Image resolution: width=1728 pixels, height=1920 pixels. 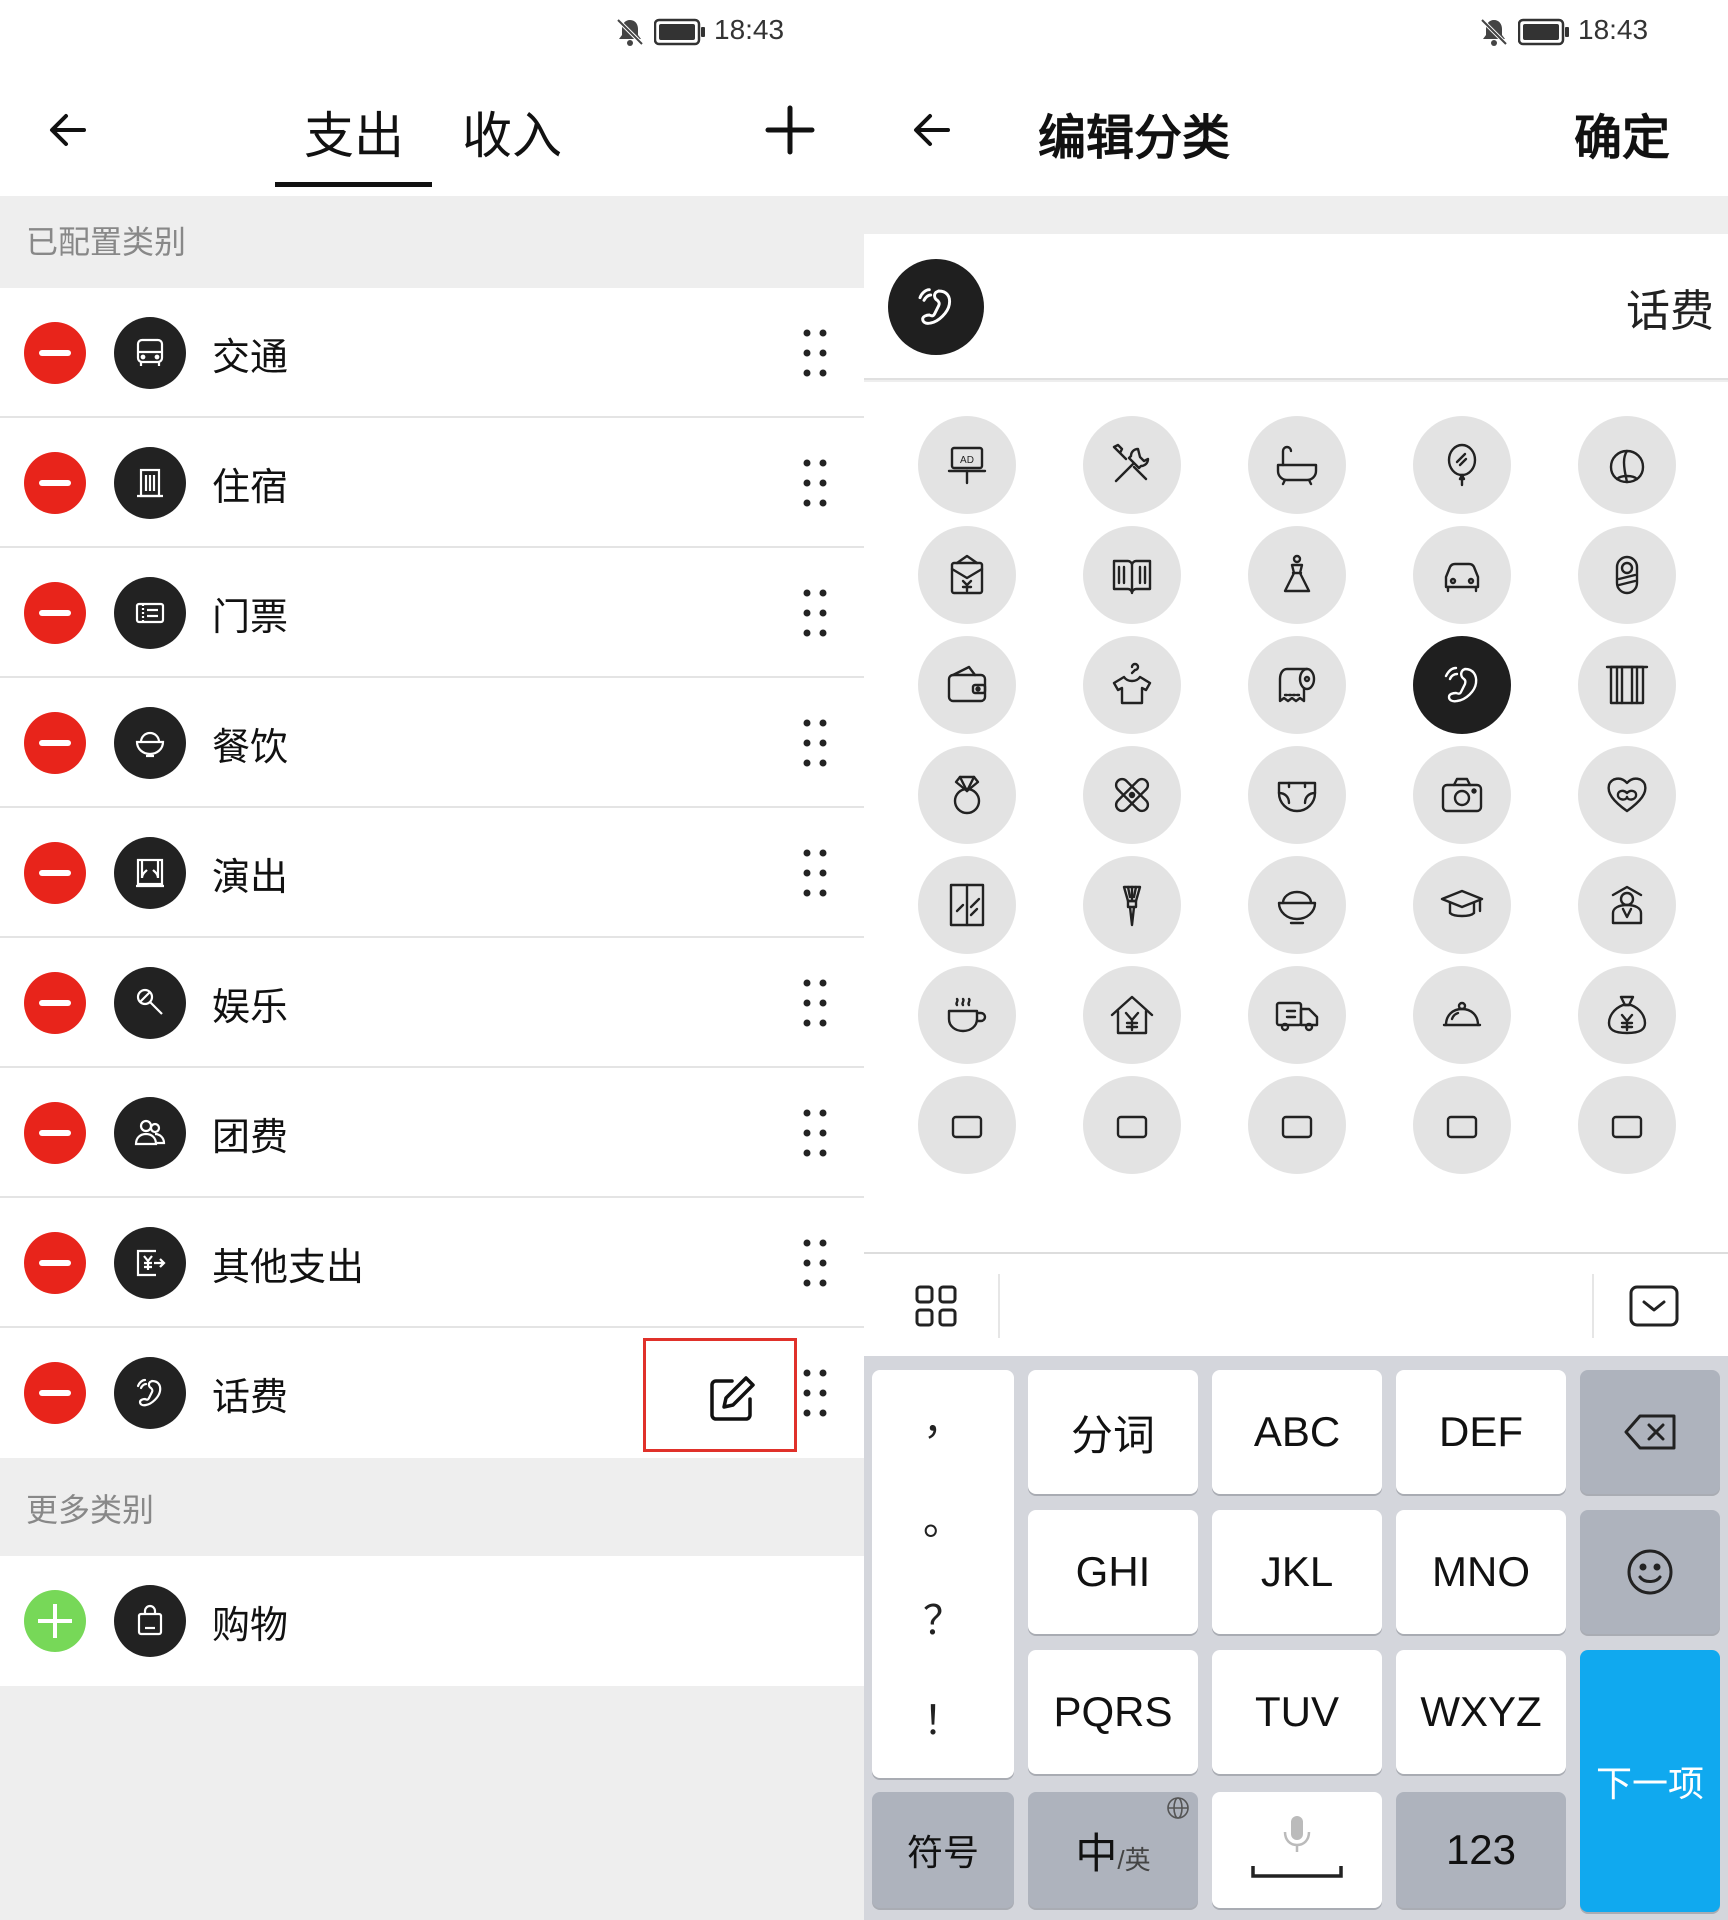 I want to click on key-tuv: TUV, so click(x=1297, y=1712).